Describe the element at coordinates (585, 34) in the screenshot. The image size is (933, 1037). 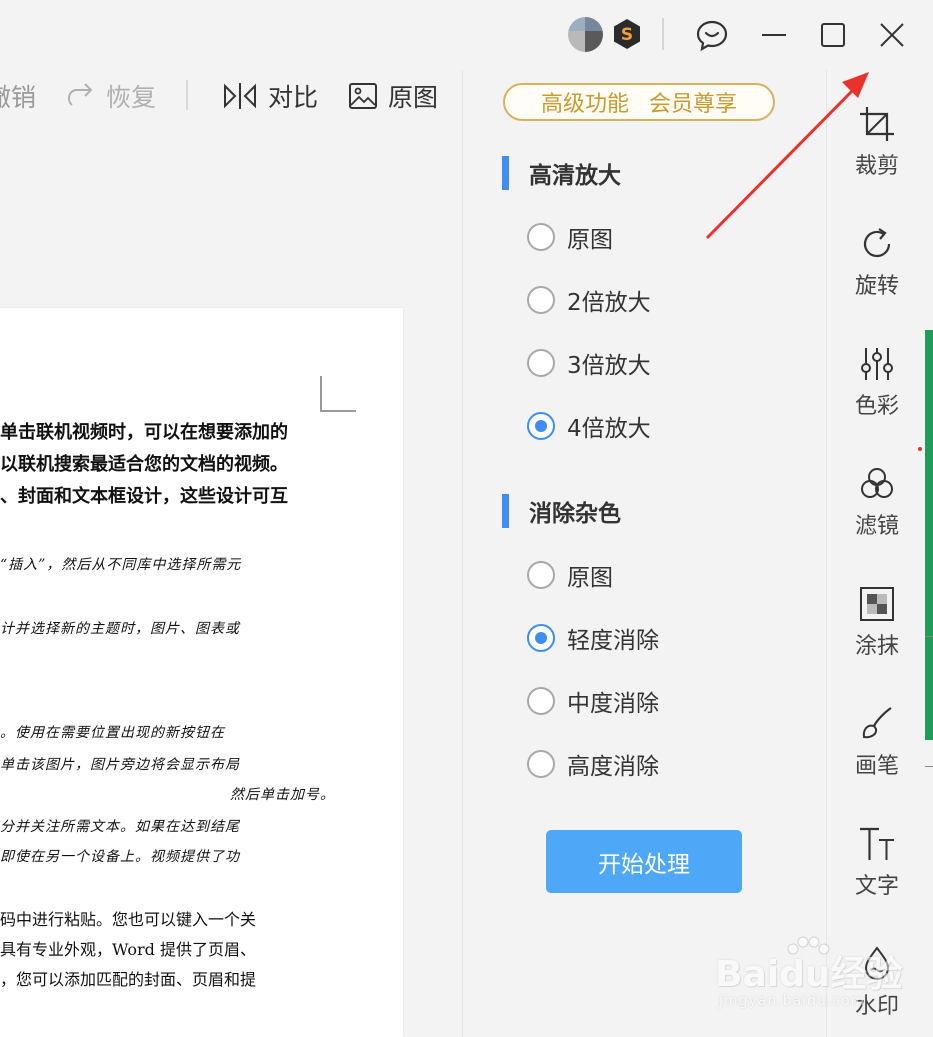
I see `avatar` at that location.